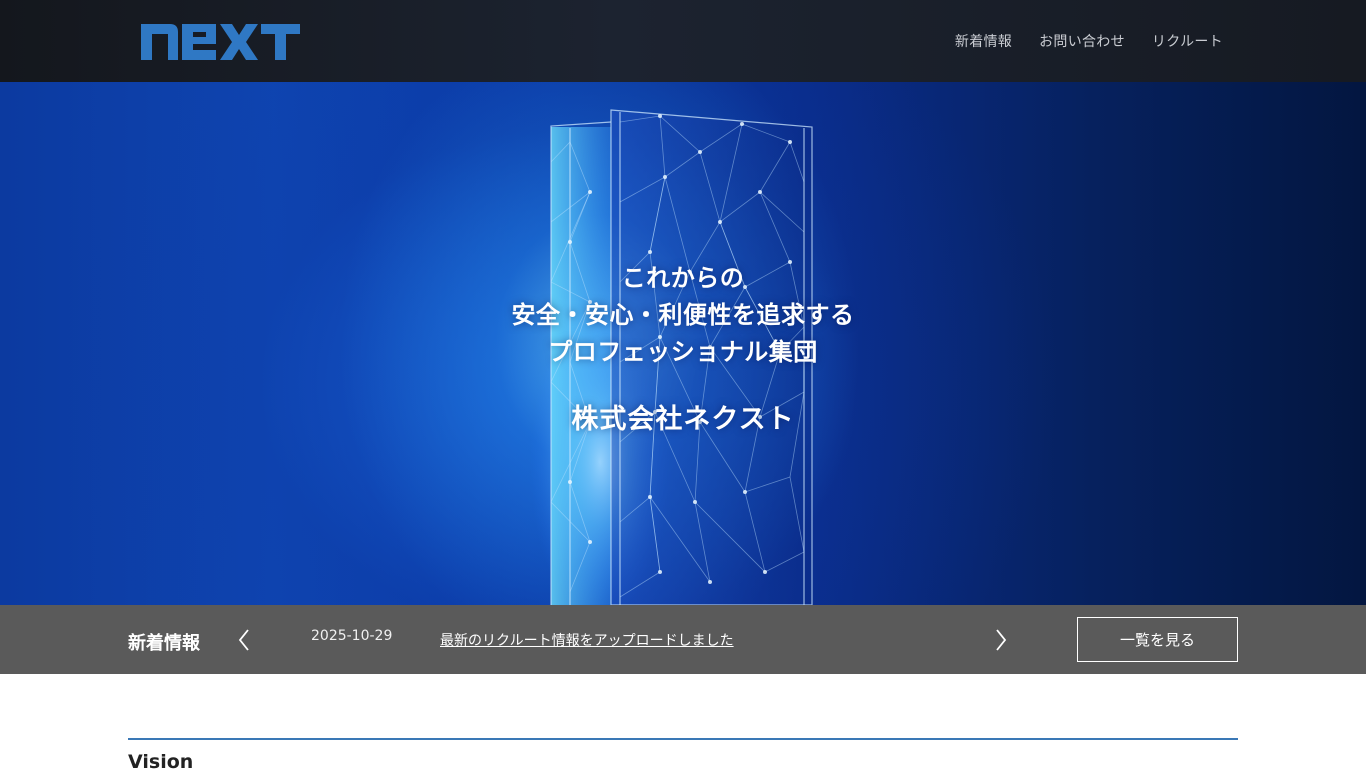 This screenshot has height=773, width=1366. I want to click on news-date: 2025-10-29, so click(352, 636).